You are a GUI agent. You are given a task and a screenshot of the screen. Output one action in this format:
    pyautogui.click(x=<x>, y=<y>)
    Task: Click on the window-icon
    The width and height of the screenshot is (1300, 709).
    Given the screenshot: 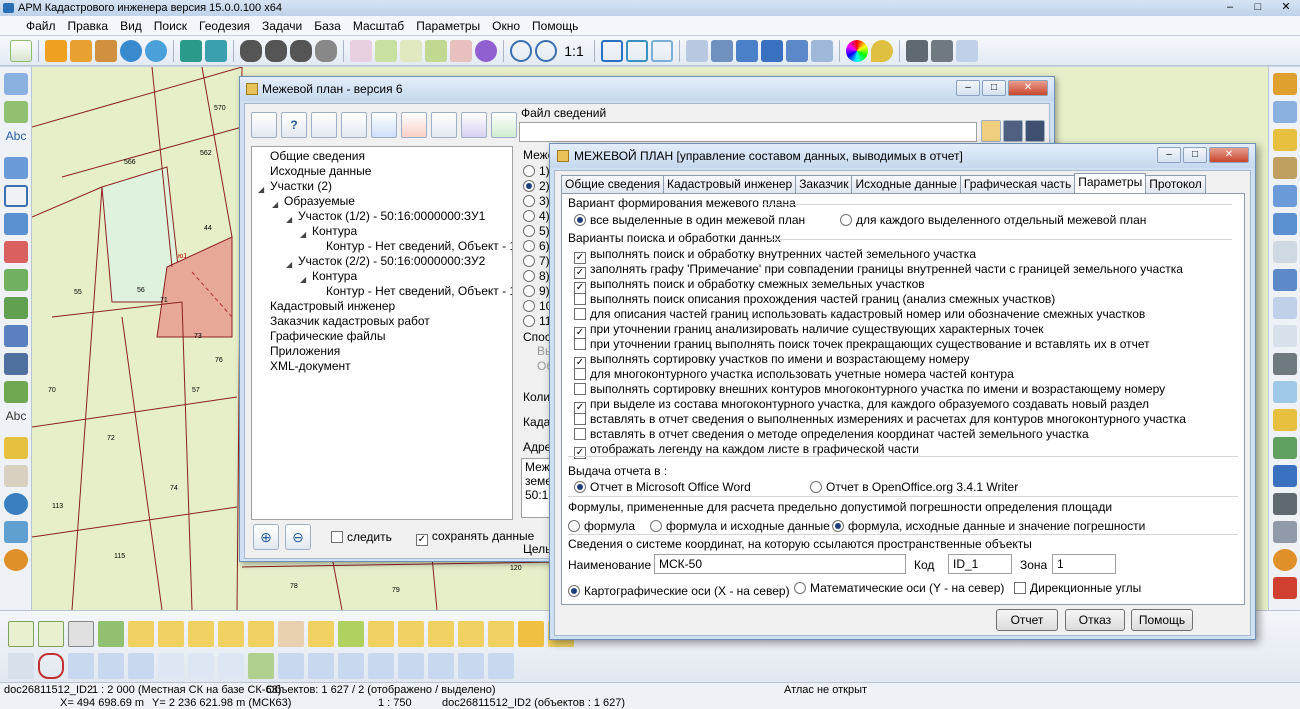 What is the action you would take?
    pyautogui.click(x=16, y=532)
    